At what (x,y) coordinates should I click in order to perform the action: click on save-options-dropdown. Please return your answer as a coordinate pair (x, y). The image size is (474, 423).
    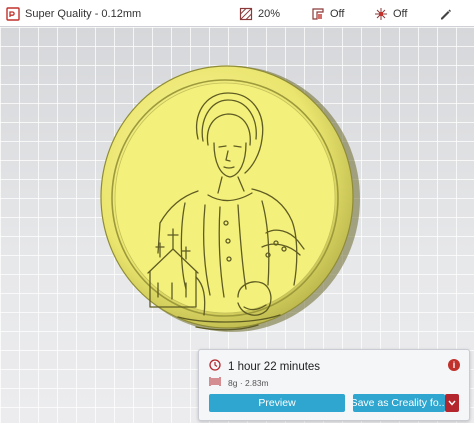
    Looking at the image, I should click on (452, 403).